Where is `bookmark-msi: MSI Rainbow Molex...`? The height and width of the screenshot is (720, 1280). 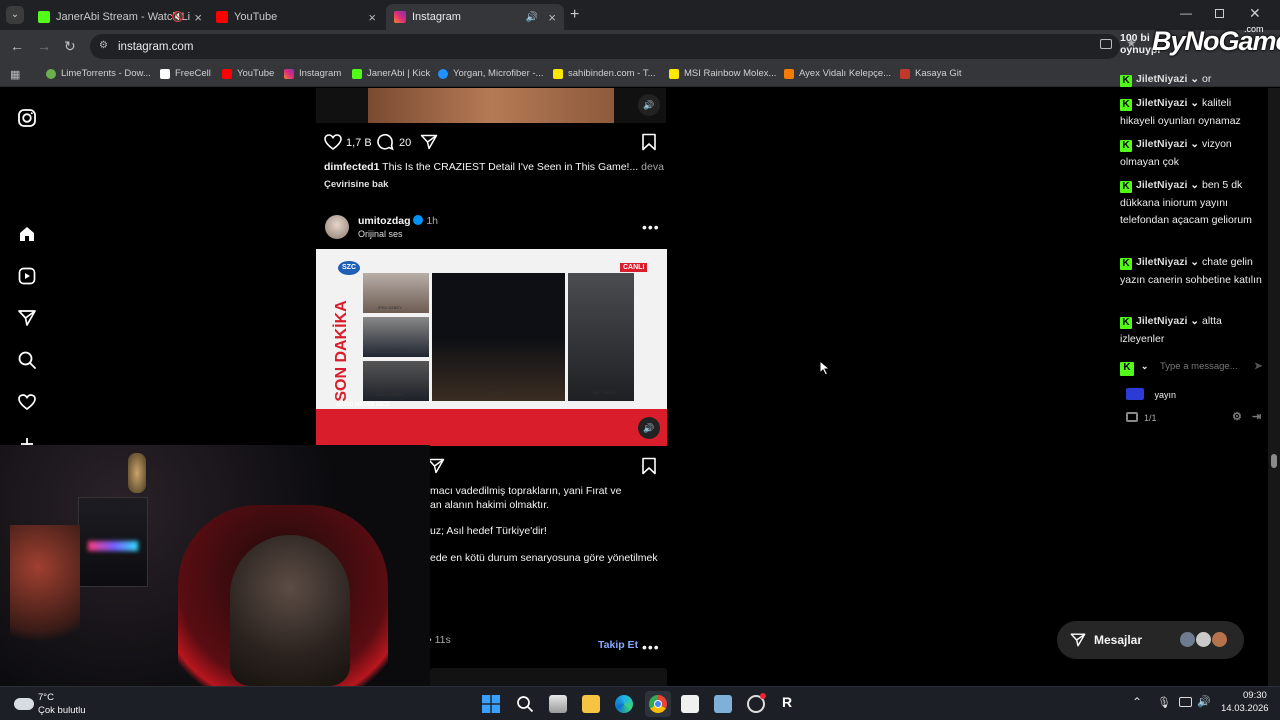 bookmark-msi: MSI Rainbow Molex... is located at coordinates (722, 73).